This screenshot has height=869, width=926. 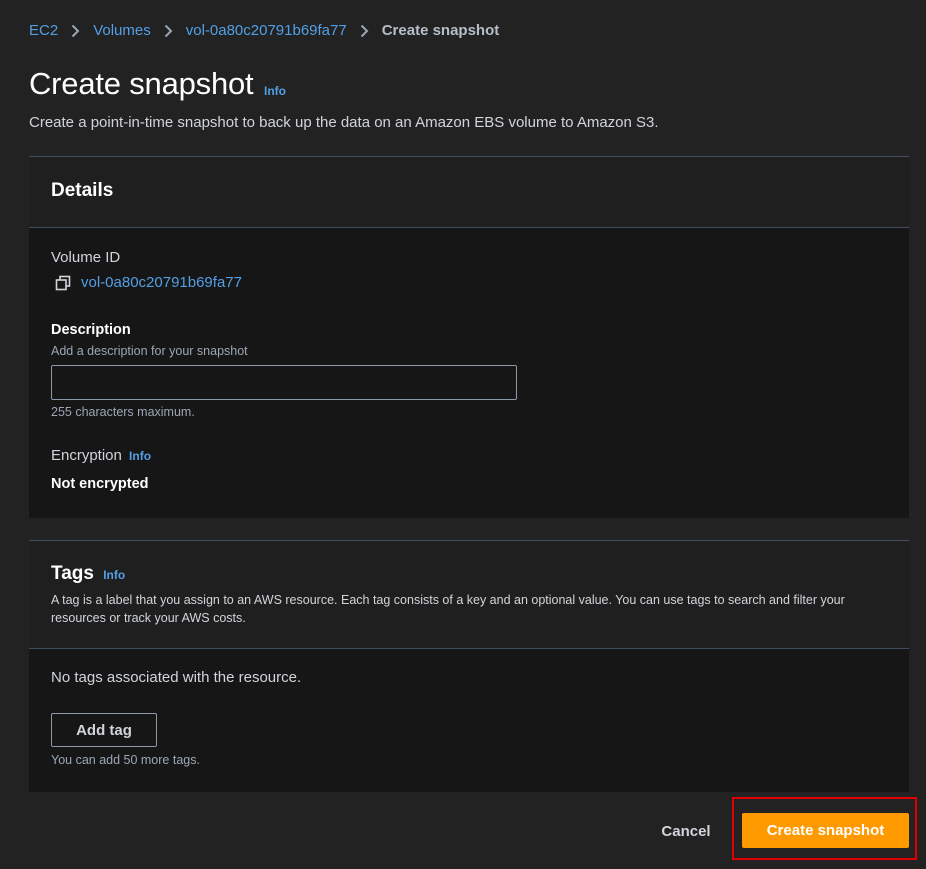 What do you see at coordinates (123, 412) in the screenshot?
I see `description-constraint: 255 characters maximum.` at bounding box center [123, 412].